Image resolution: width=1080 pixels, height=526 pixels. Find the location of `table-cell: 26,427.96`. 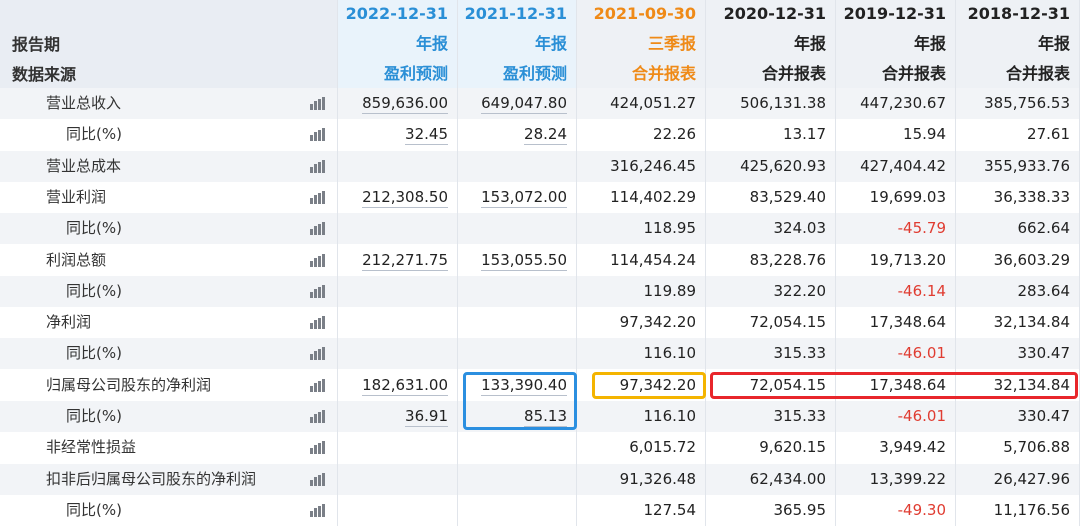

table-cell: 26,427.96 is located at coordinates (1031, 478).